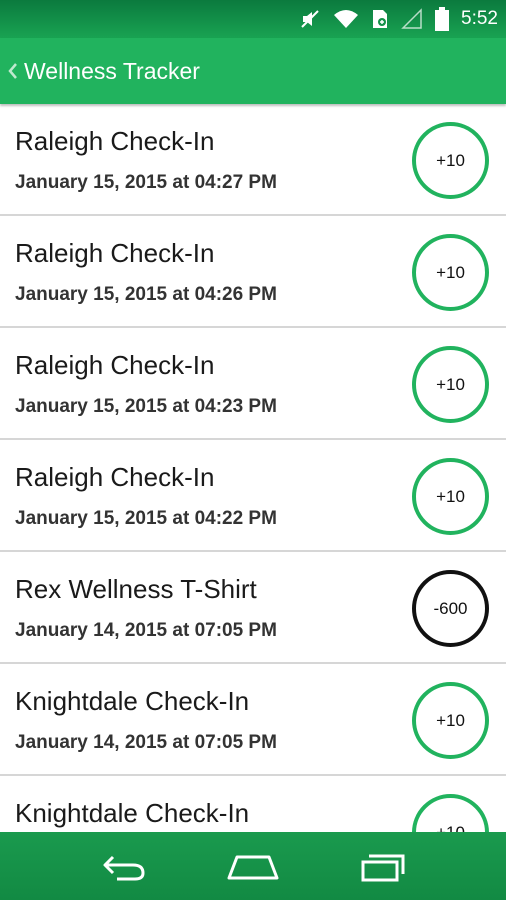 The image size is (506, 900). I want to click on activity-date: January 15, 2015 at 04:27 PM, so click(146, 182).